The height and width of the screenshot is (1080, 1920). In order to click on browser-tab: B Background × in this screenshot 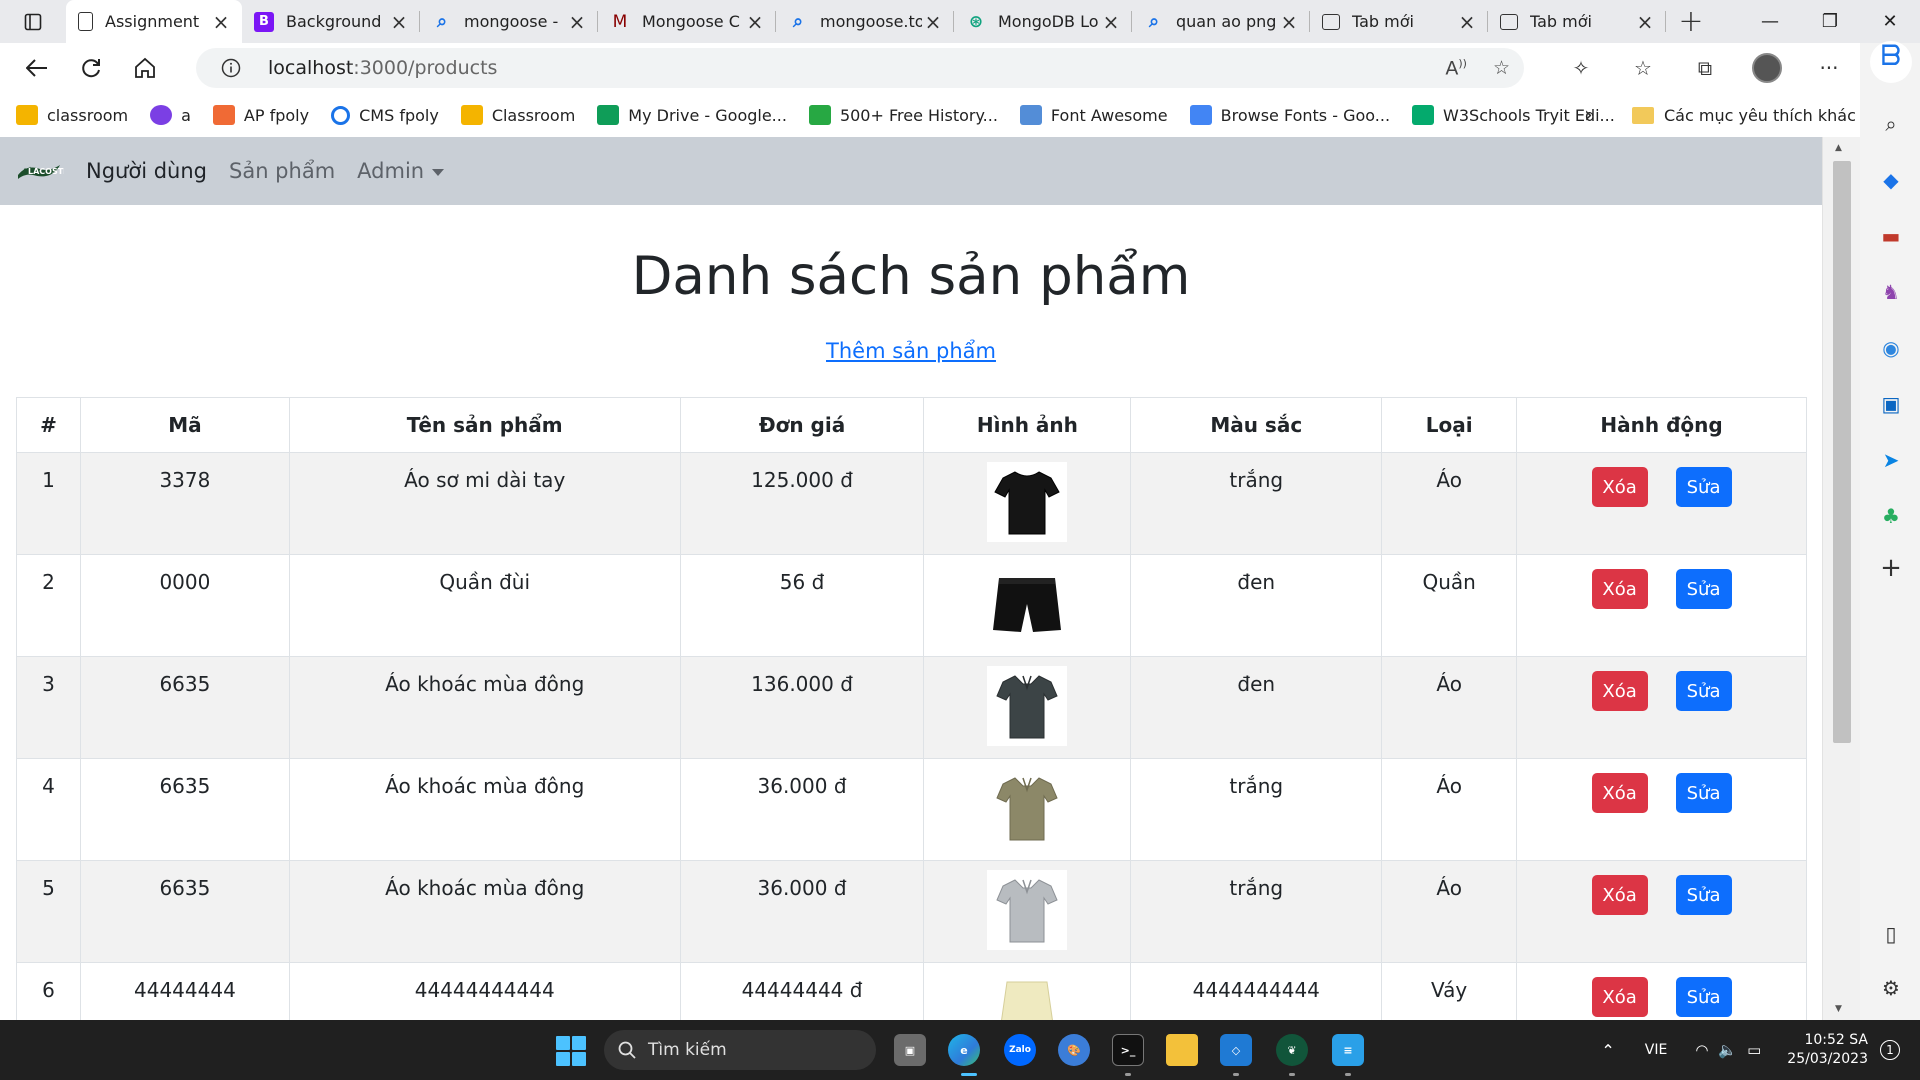, I will do `click(331, 21)`.